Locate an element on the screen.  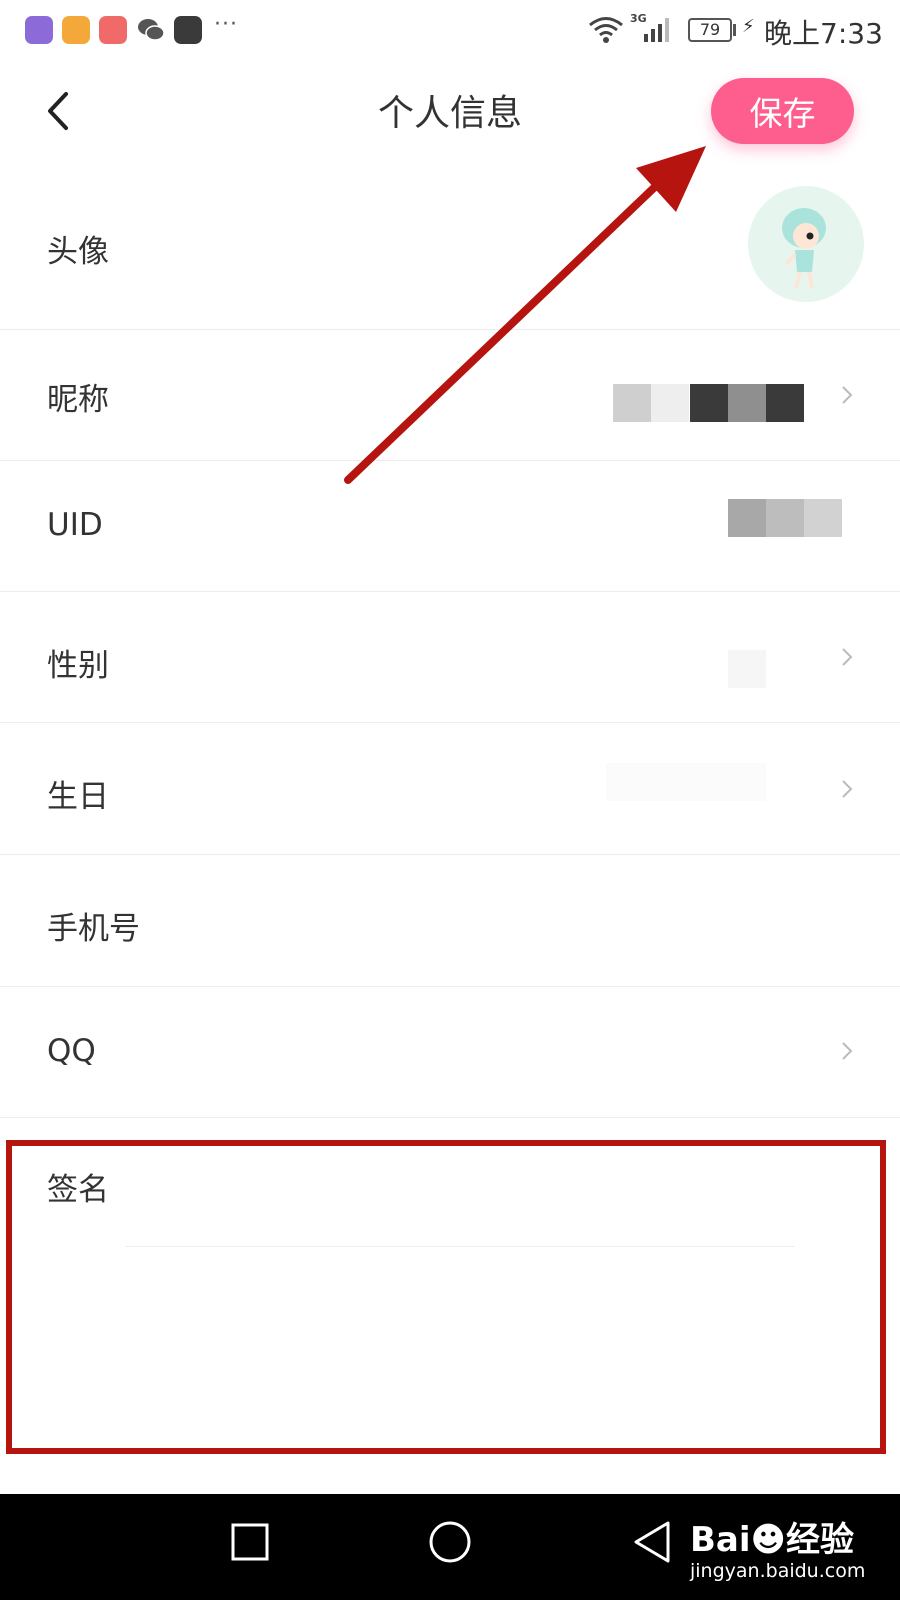
row-qq: QQ is located at coordinates (450, 1052).